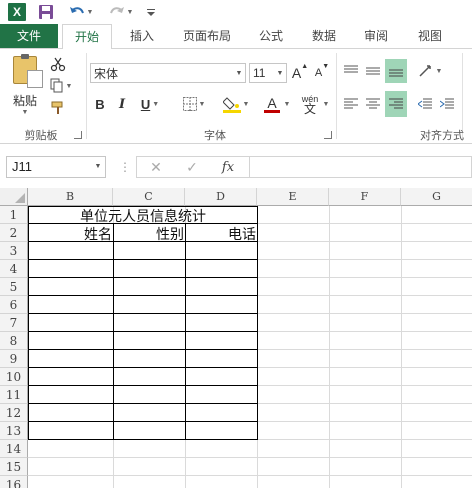 This screenshot has height=488, width=472. What do you see at coordinates (14, 215) in the screenshot?
I see `row-header: 1` at bounding box center [14, 215].